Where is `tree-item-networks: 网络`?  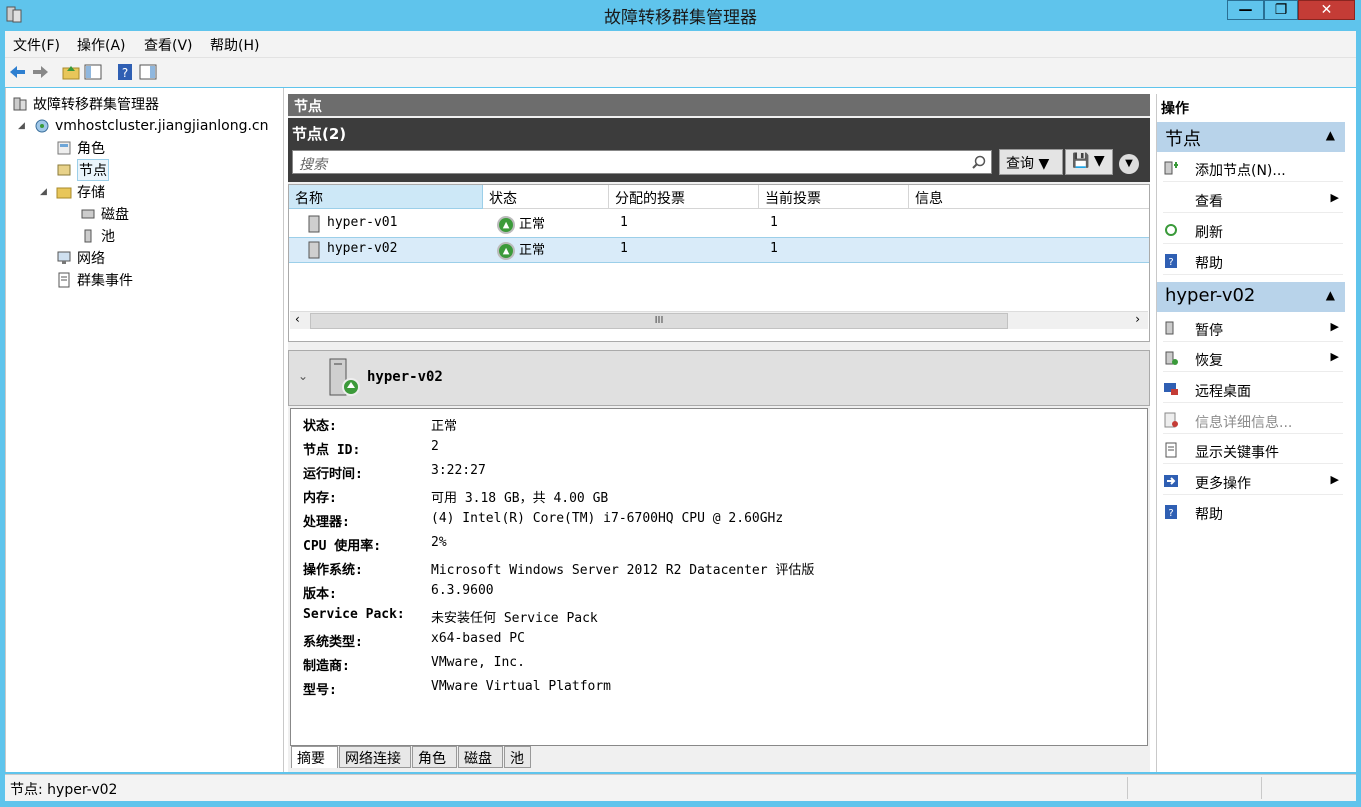
tree-item-networks: 网络 is located at coordinates (80, 258).